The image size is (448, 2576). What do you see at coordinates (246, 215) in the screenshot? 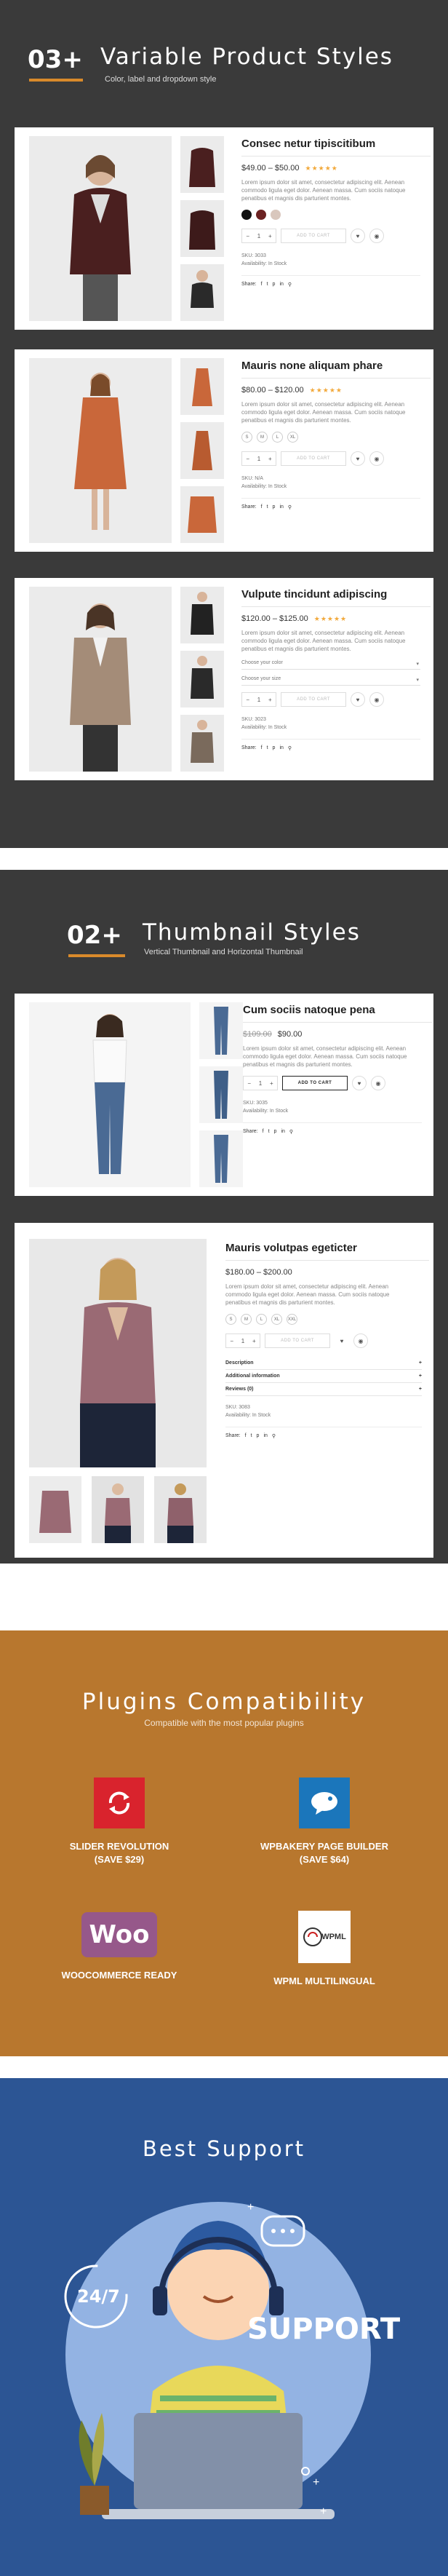
I see `color-swatch-black` at bounding box center [246, 215].